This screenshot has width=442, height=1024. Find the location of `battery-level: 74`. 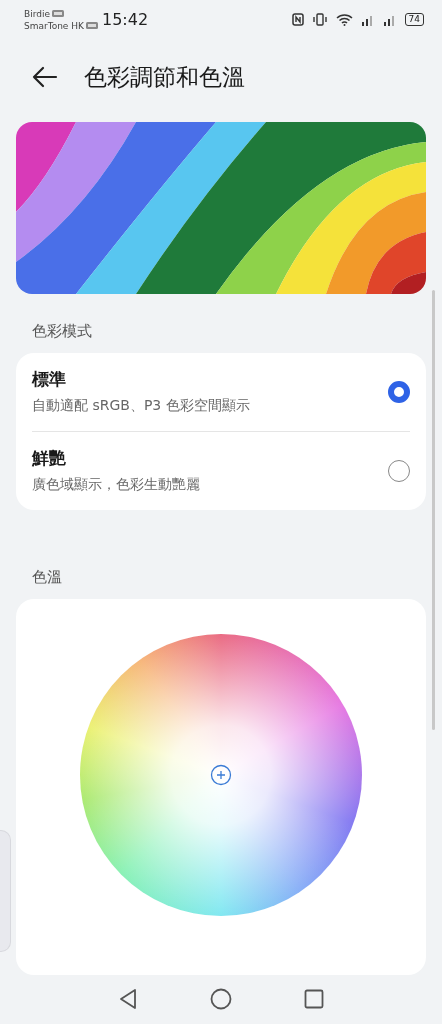

battery-level: 74 is located at coordinates (414, 20).